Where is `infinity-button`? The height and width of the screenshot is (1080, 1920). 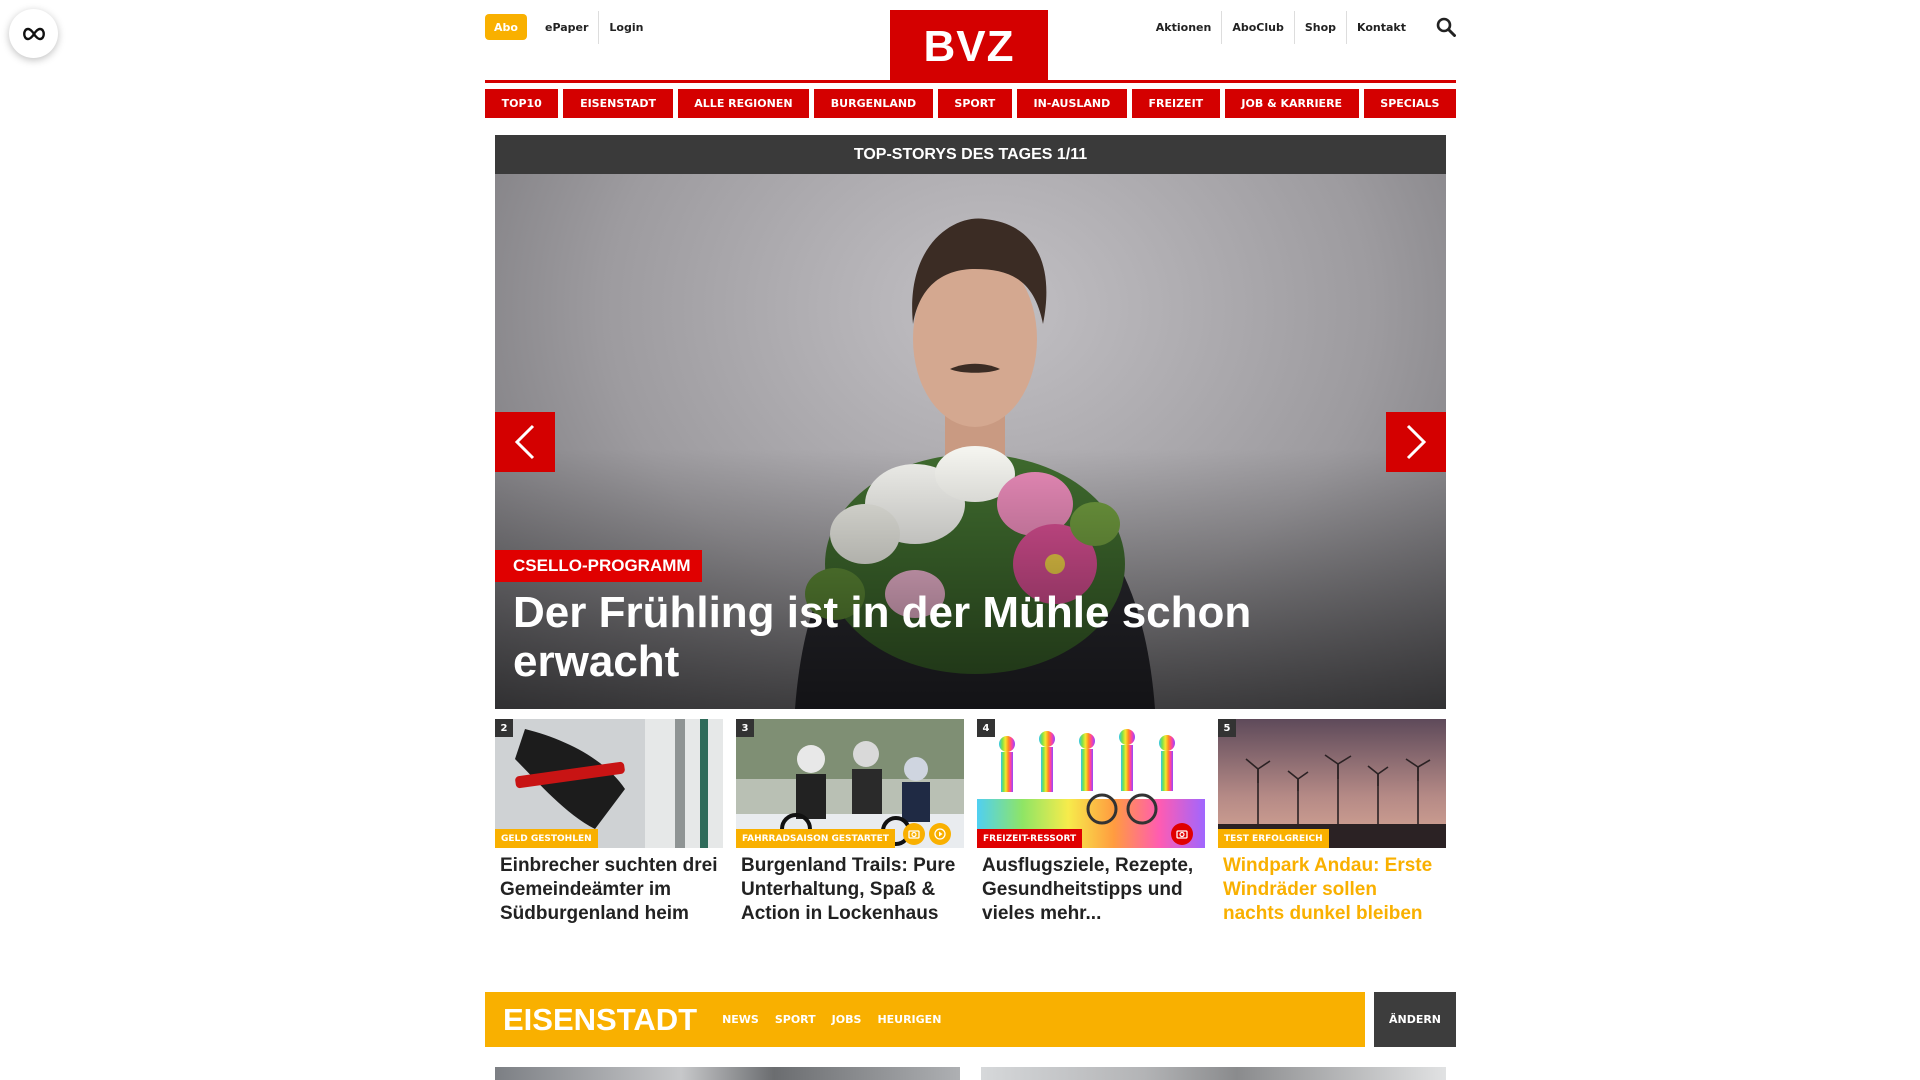 infinity-button is located at coordinates (33, 33).